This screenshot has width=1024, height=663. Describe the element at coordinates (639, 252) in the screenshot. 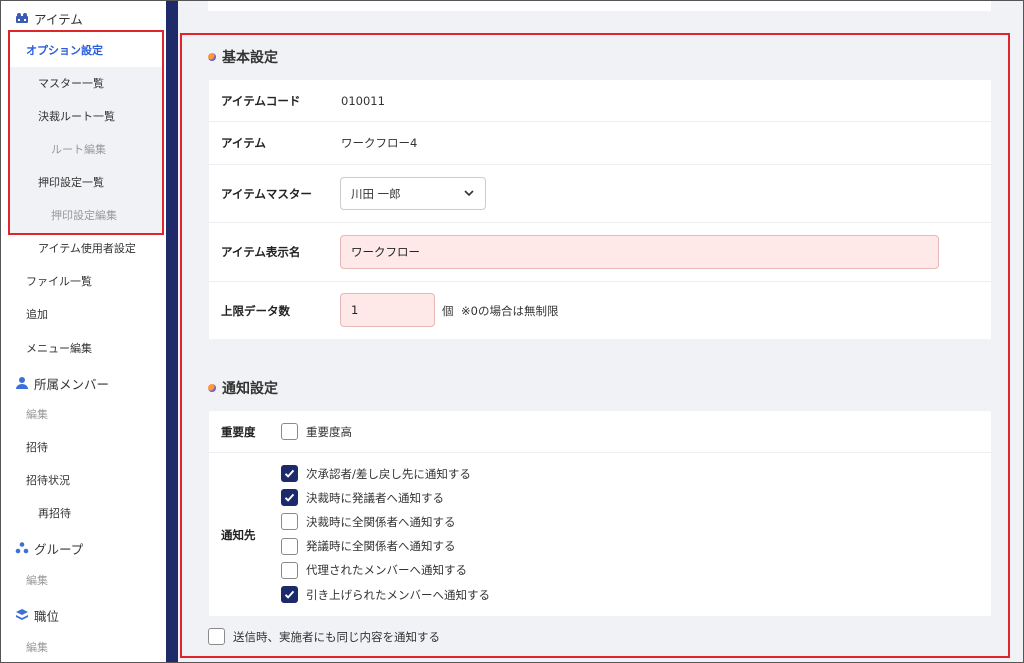

I see `display-name-input: ワークフロー` at that location.